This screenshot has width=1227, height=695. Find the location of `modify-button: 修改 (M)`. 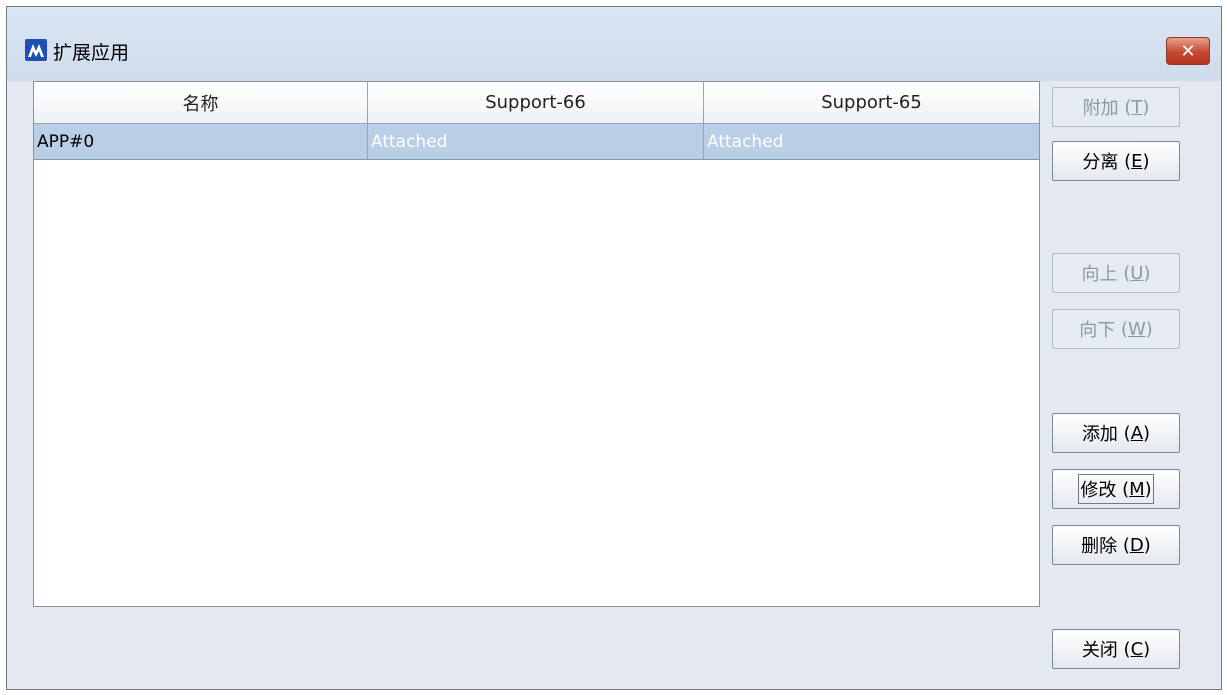

modify-button: 修改 (M) is located at coordinates (1116, 489).